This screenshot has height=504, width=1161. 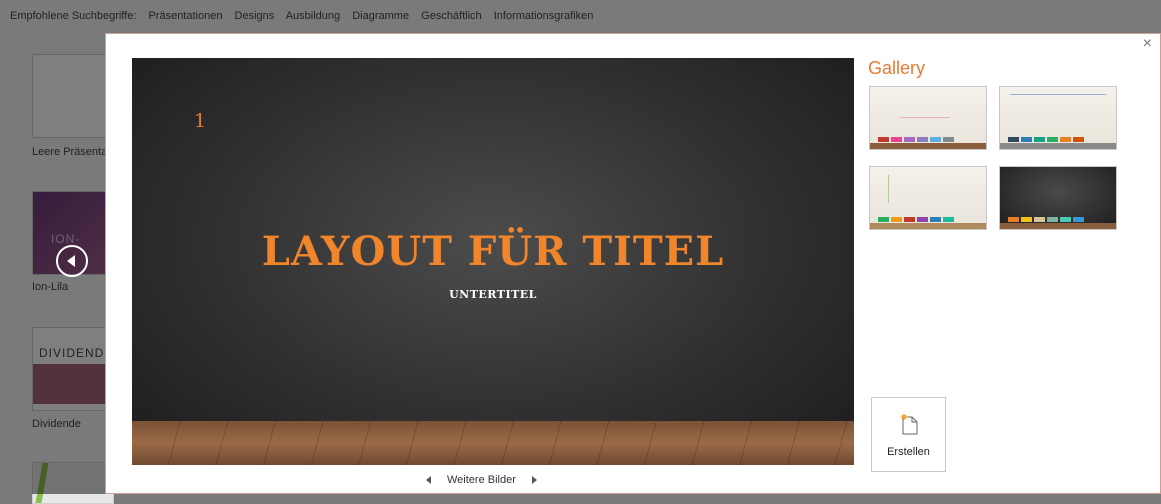 What do you see at coordinates (428, 480) in the screenshot?
I see `previous-image-icon` at bounding box center [428, 480].